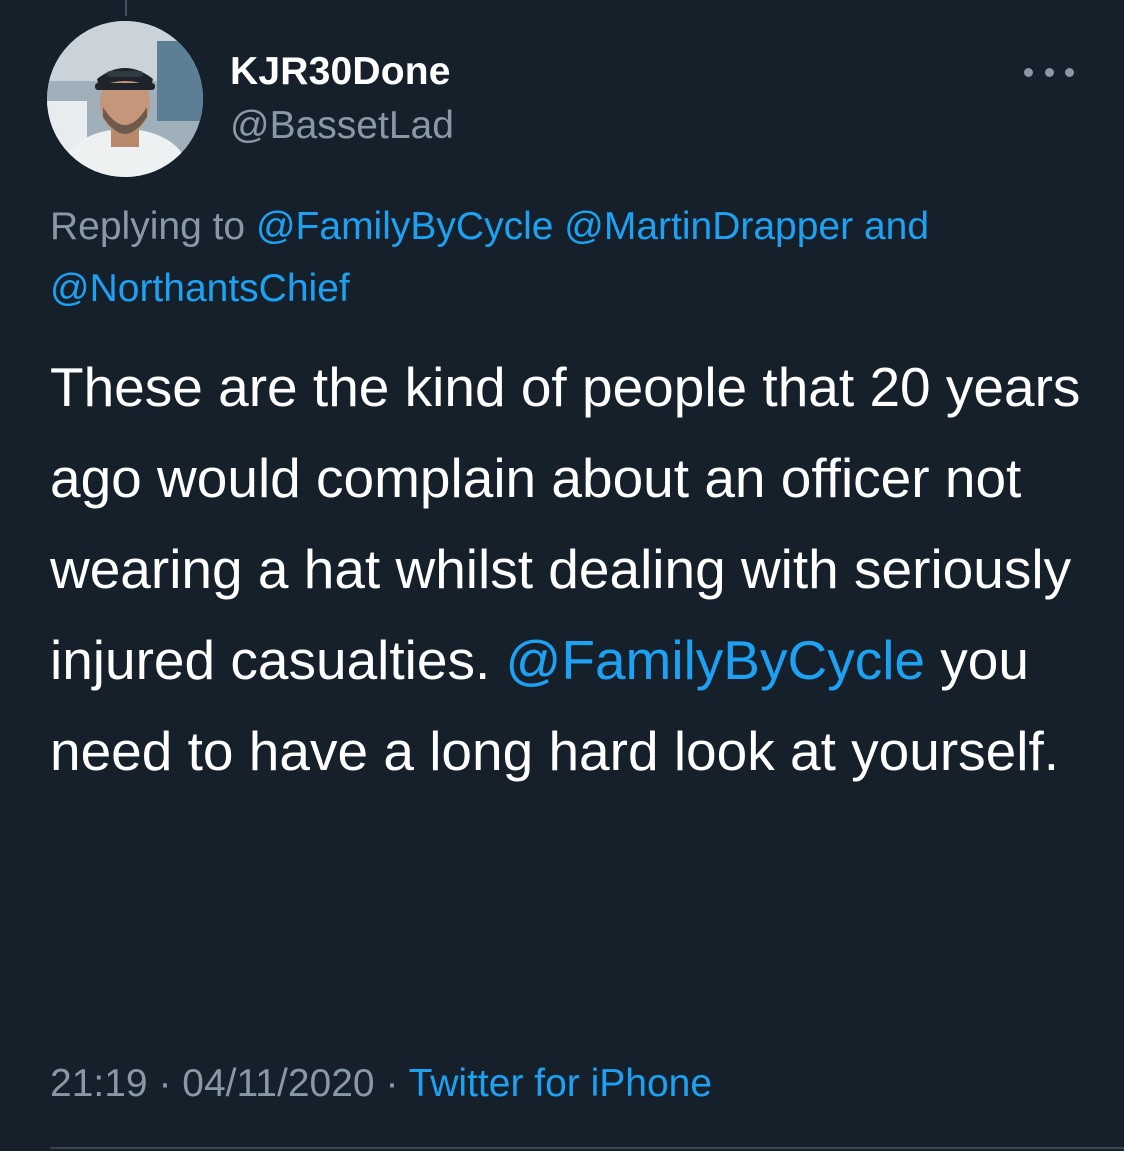 The image size is (1124, 1151). I want to click on divider, so click(587, 1148).